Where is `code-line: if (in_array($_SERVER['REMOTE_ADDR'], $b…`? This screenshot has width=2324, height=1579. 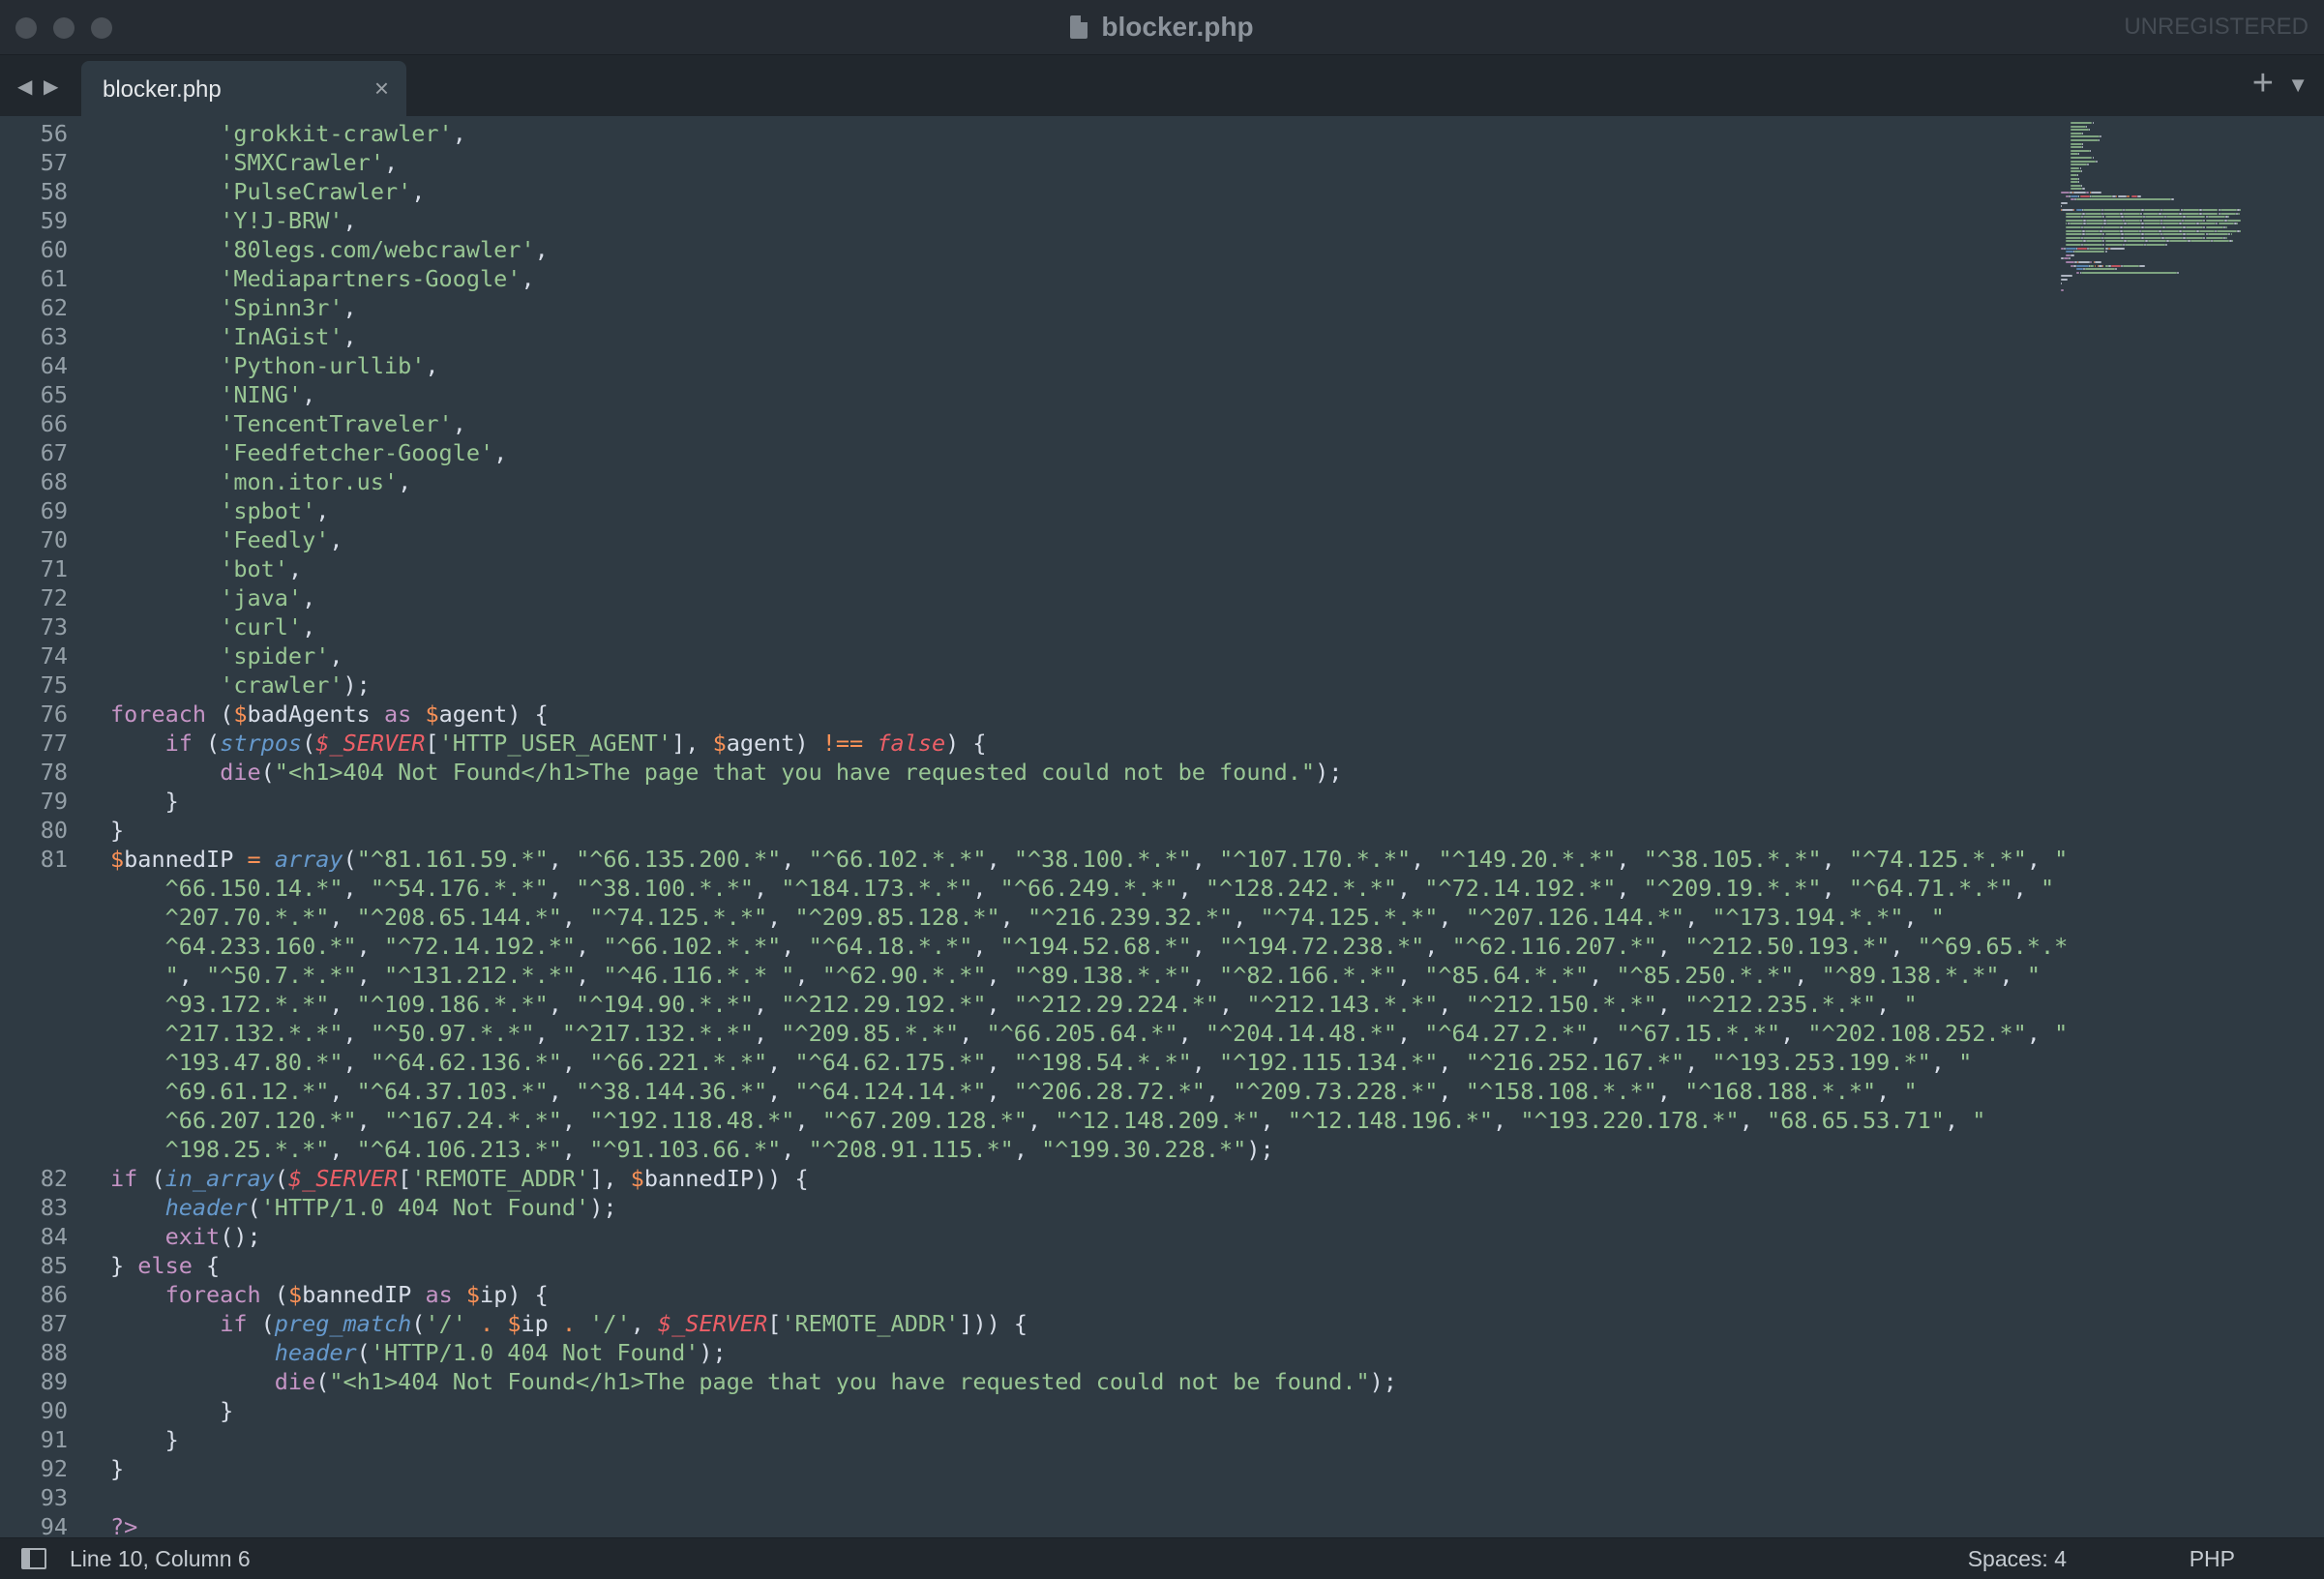
code-line: if (in_array($_SERVER['REMOTE_ADDR'], $b… is located at coordinates (460, 1179).